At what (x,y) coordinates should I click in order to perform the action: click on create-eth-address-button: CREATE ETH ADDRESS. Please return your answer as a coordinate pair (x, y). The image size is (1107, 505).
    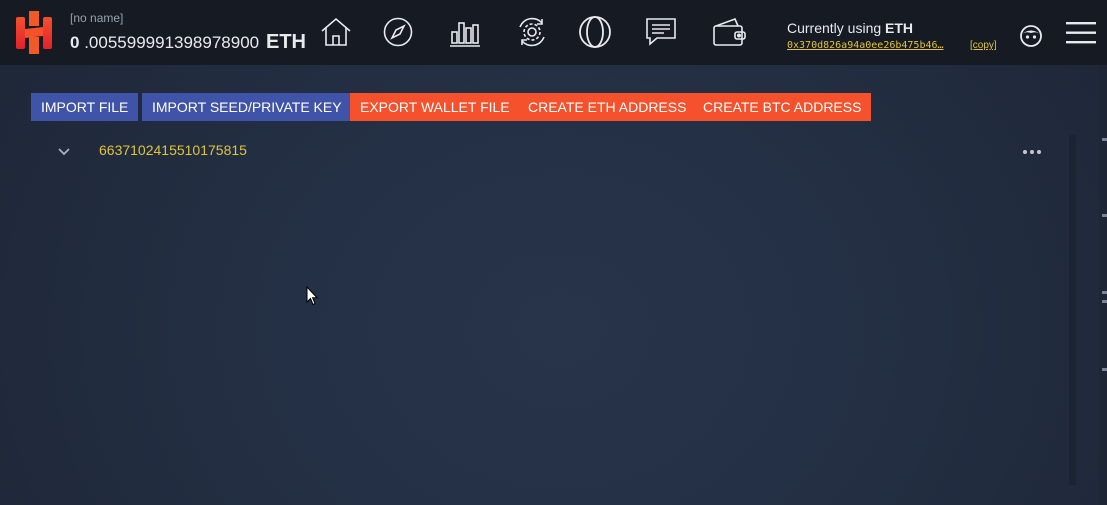
    Looking at the image, I should click on (607, 107).